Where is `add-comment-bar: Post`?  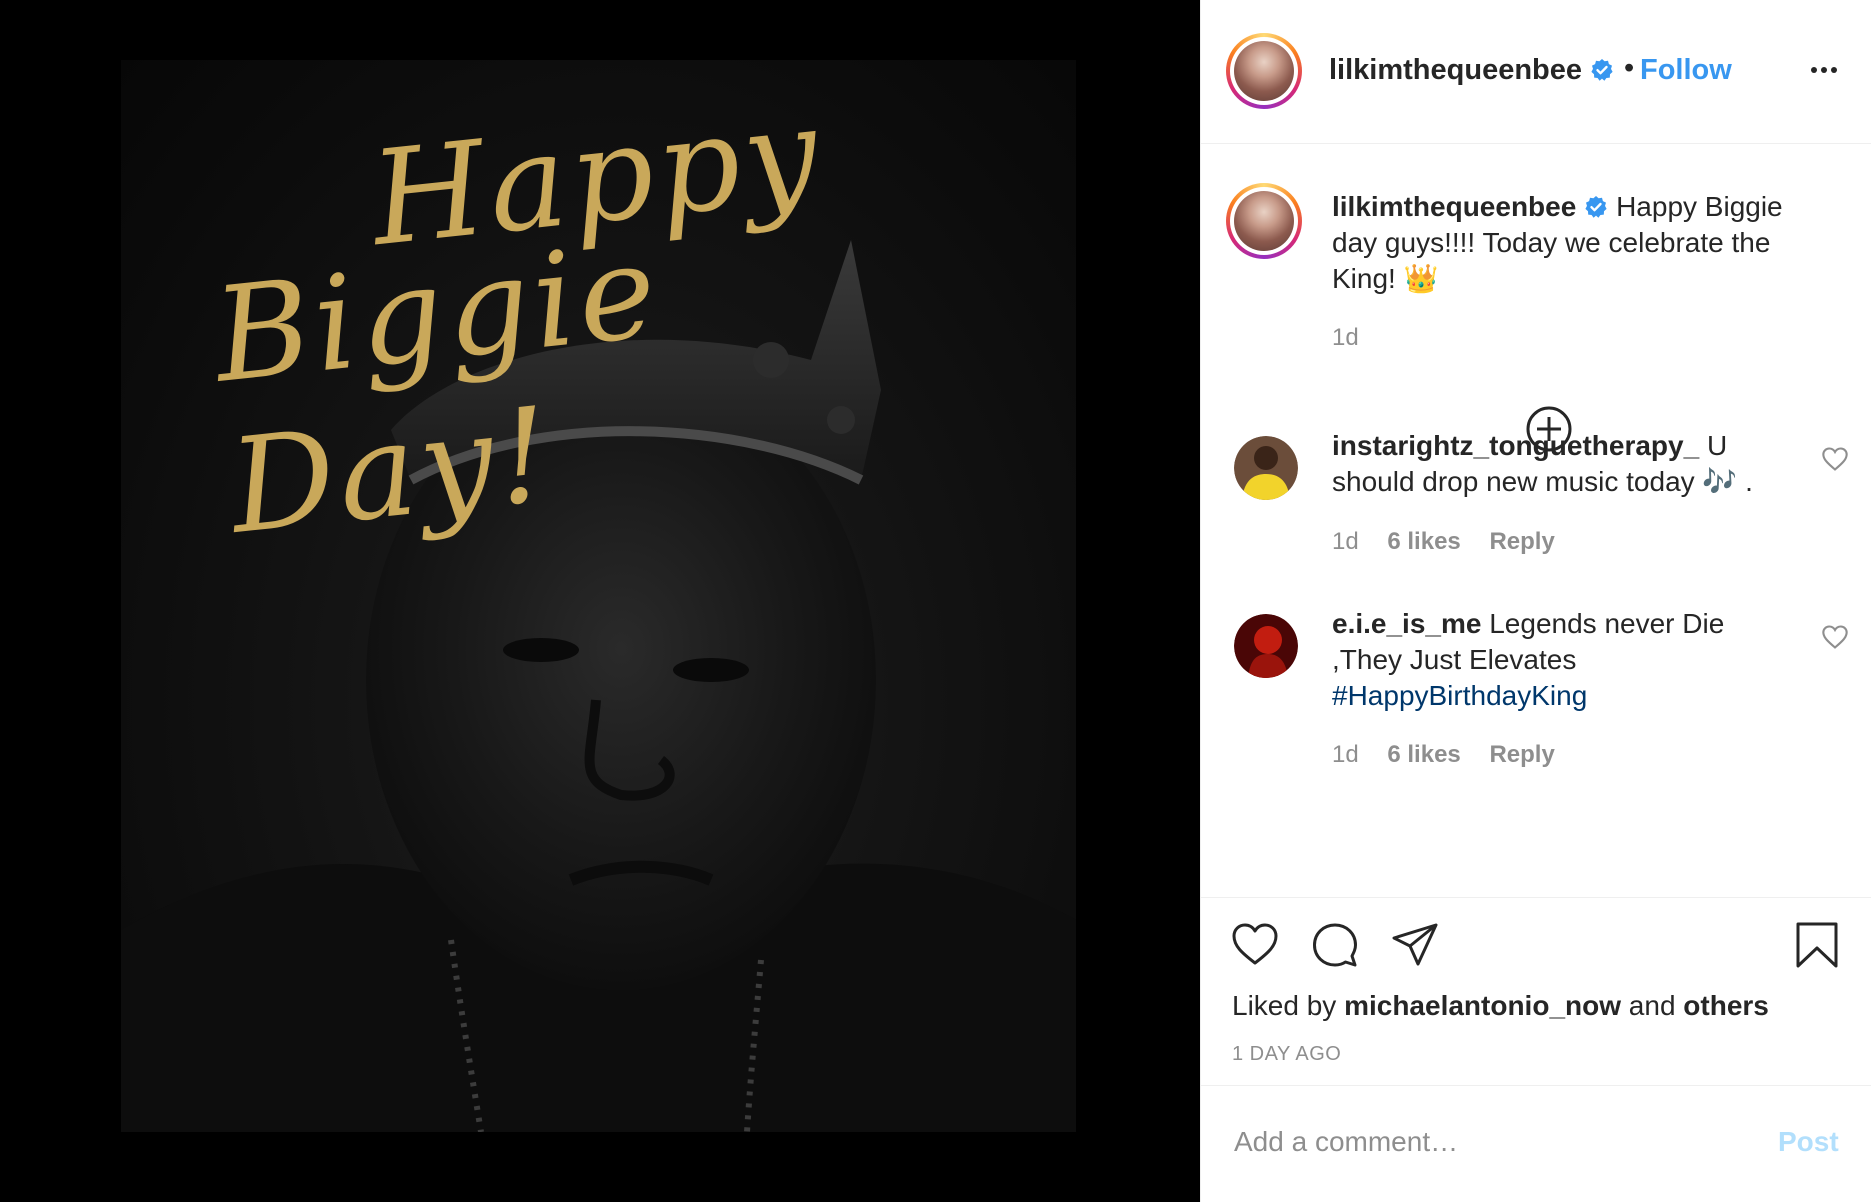
add-comment-bar: Post is located at coordinates (1536, 1144).